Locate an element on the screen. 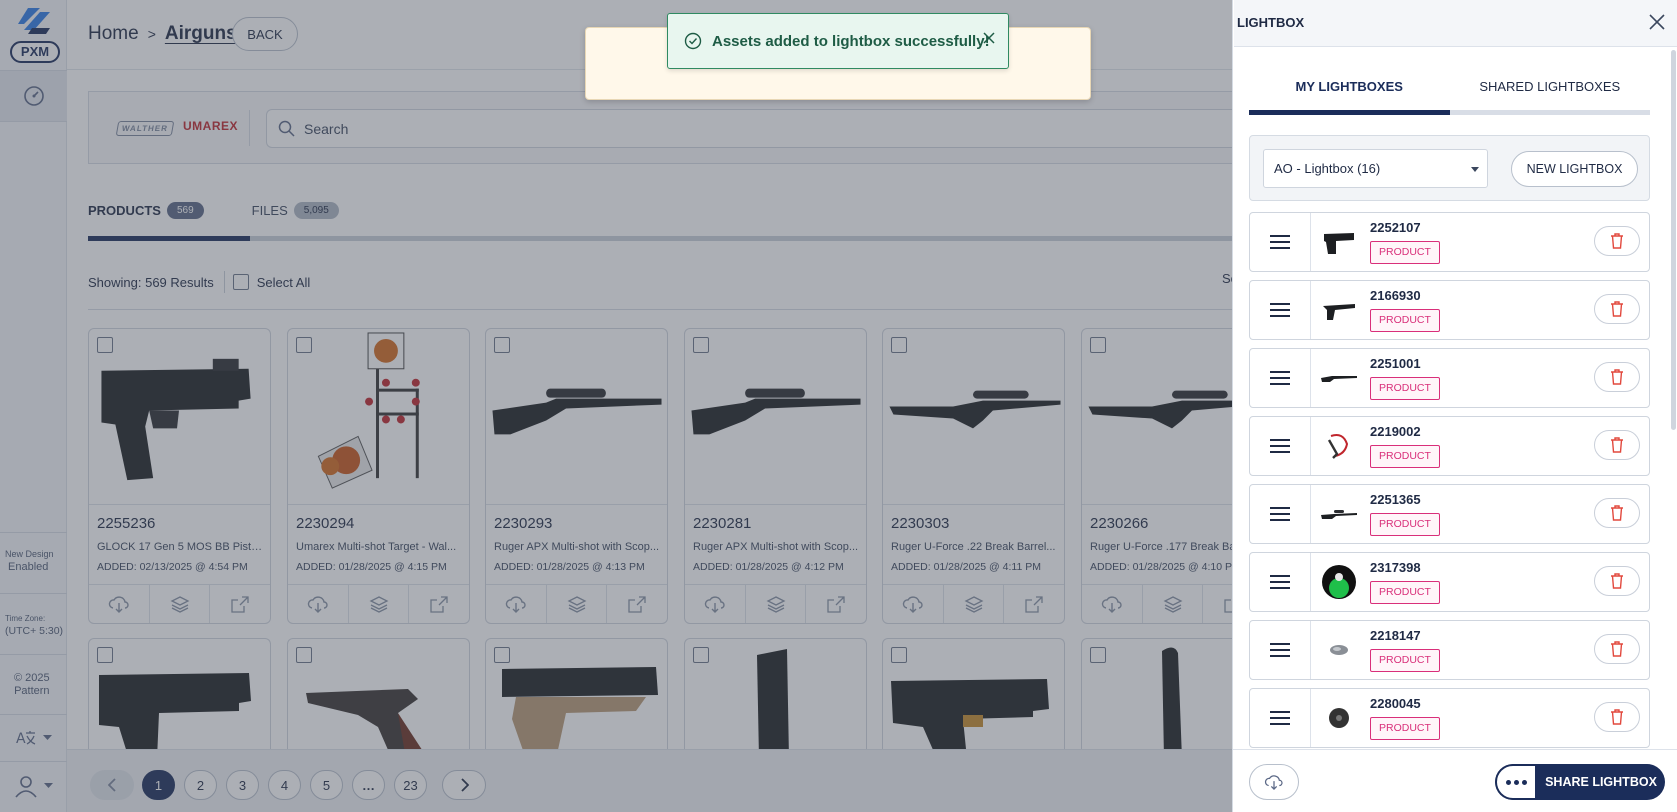 This screenshot has width=1677, height=812. rifle-image is located at coordinates (1339, 379).